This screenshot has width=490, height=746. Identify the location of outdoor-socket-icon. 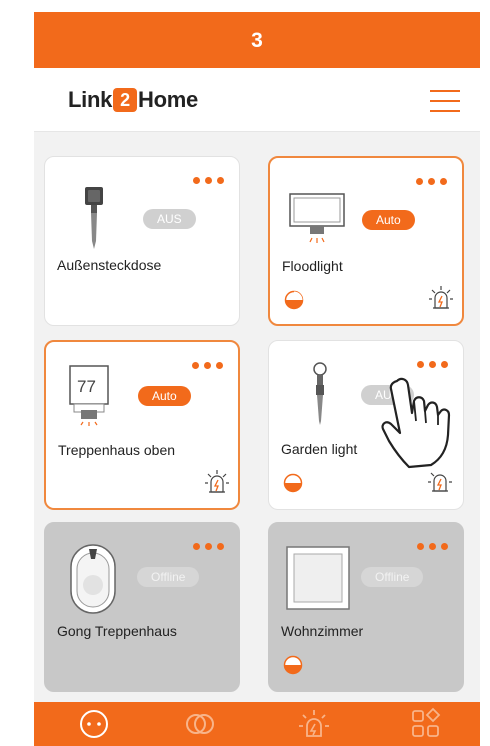
(94, 218).